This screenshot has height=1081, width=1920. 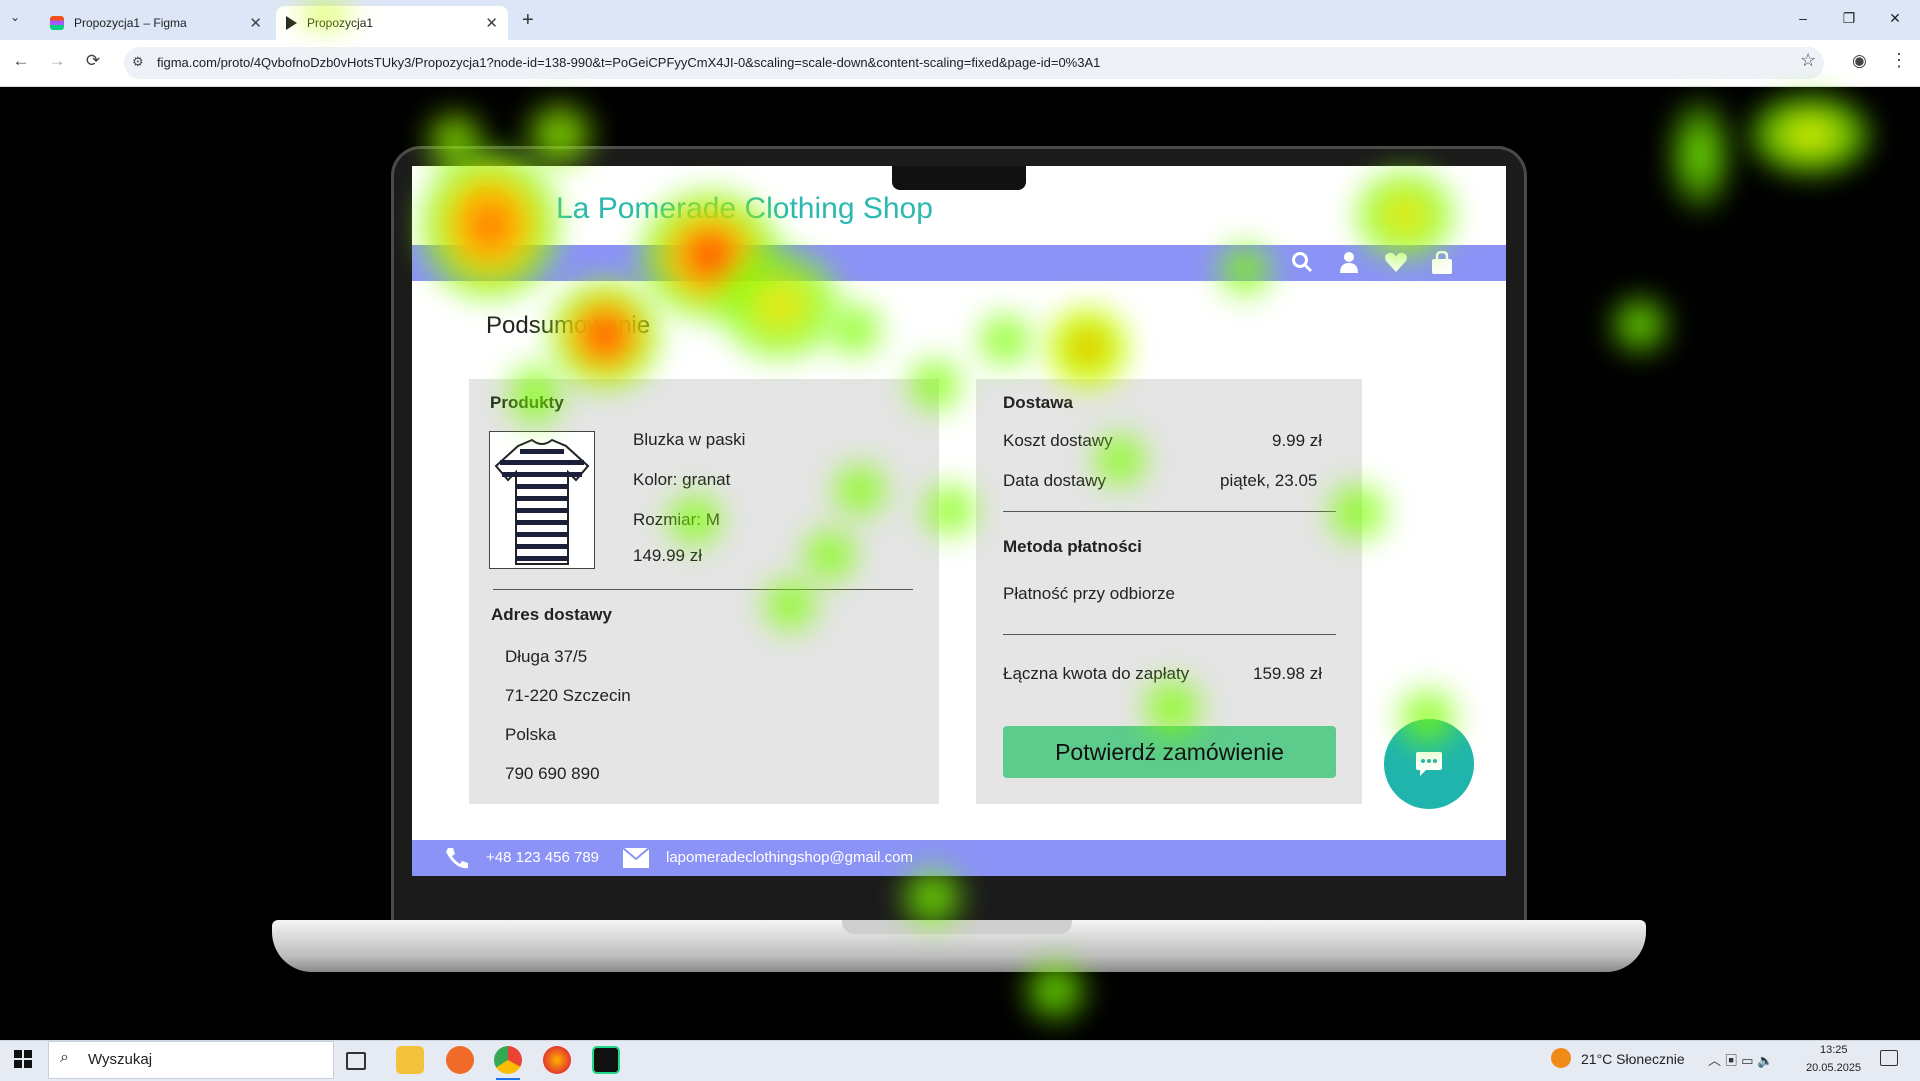 I want to click on figma-icon, so click(x=57, y=23).